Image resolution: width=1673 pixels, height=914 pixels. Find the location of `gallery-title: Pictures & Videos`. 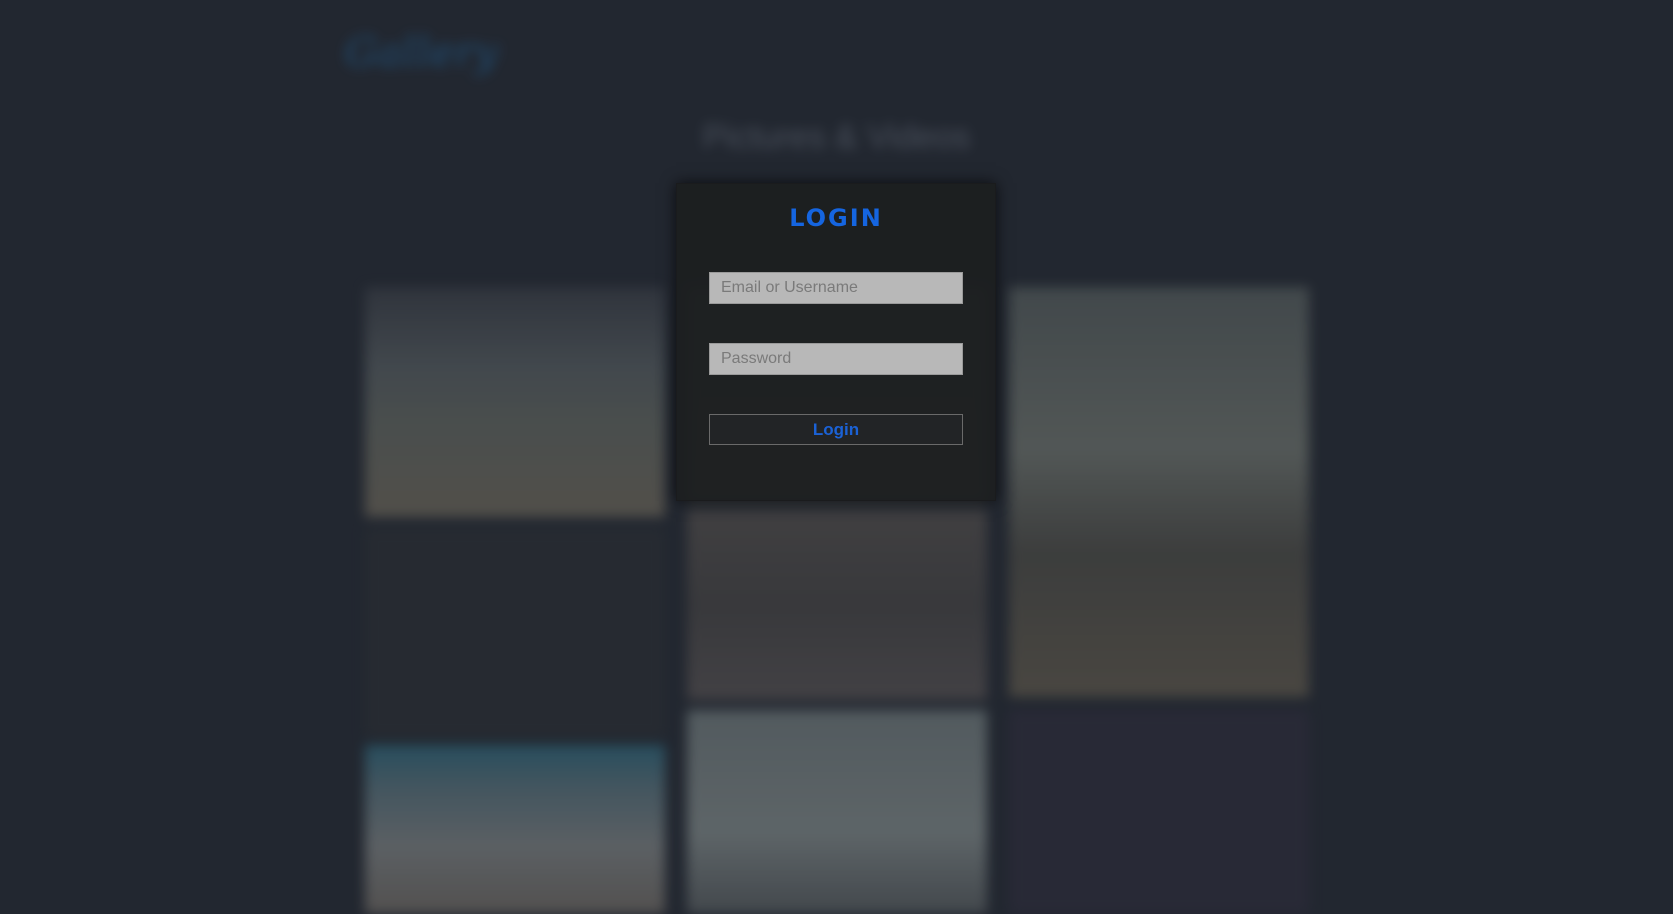

gallery-title: Pictures & Videos is located at coordinates (836, 137).